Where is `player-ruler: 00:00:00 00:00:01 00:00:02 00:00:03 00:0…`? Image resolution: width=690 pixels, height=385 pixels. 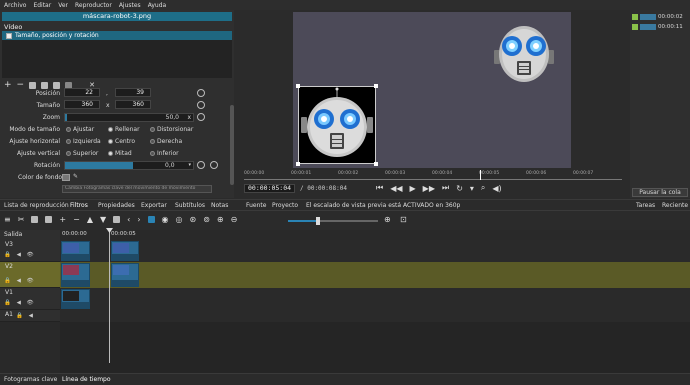 player-ruler: 00:00:00 00:00:01 00:00:02 00:00:03 00:0… is located at coordinates (433, 175).